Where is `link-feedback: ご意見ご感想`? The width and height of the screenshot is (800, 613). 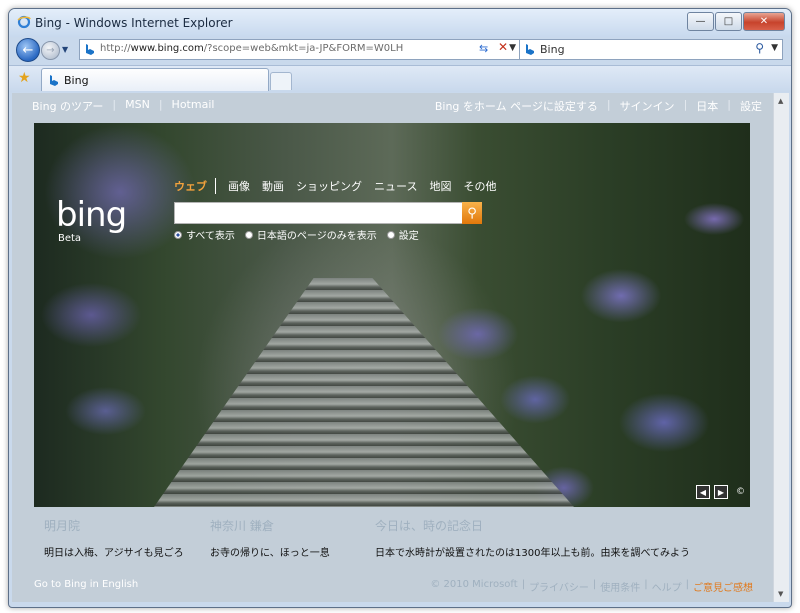 link-feedback: ご意見ご感想 is located at coordinates (723, 586).